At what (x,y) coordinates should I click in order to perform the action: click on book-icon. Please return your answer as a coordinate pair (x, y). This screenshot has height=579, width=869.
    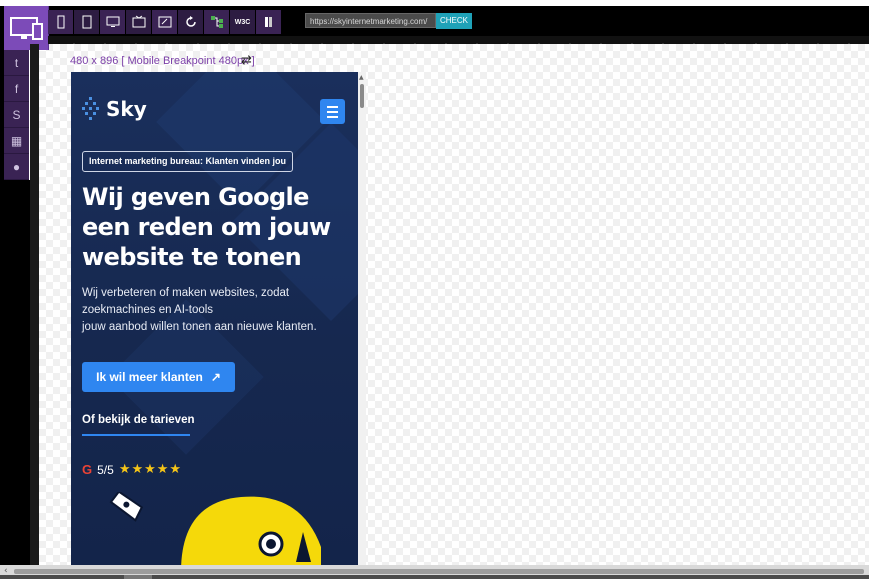
    Looking at the image, I should click on (268, 22).